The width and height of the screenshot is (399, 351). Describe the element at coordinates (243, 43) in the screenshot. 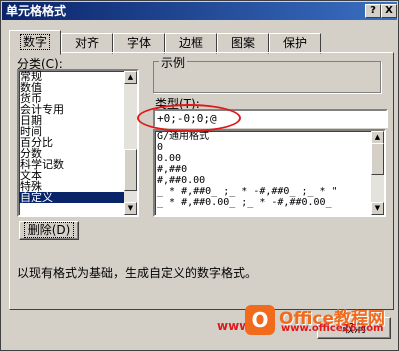

I see `tab-patterns: 图案` at that location.